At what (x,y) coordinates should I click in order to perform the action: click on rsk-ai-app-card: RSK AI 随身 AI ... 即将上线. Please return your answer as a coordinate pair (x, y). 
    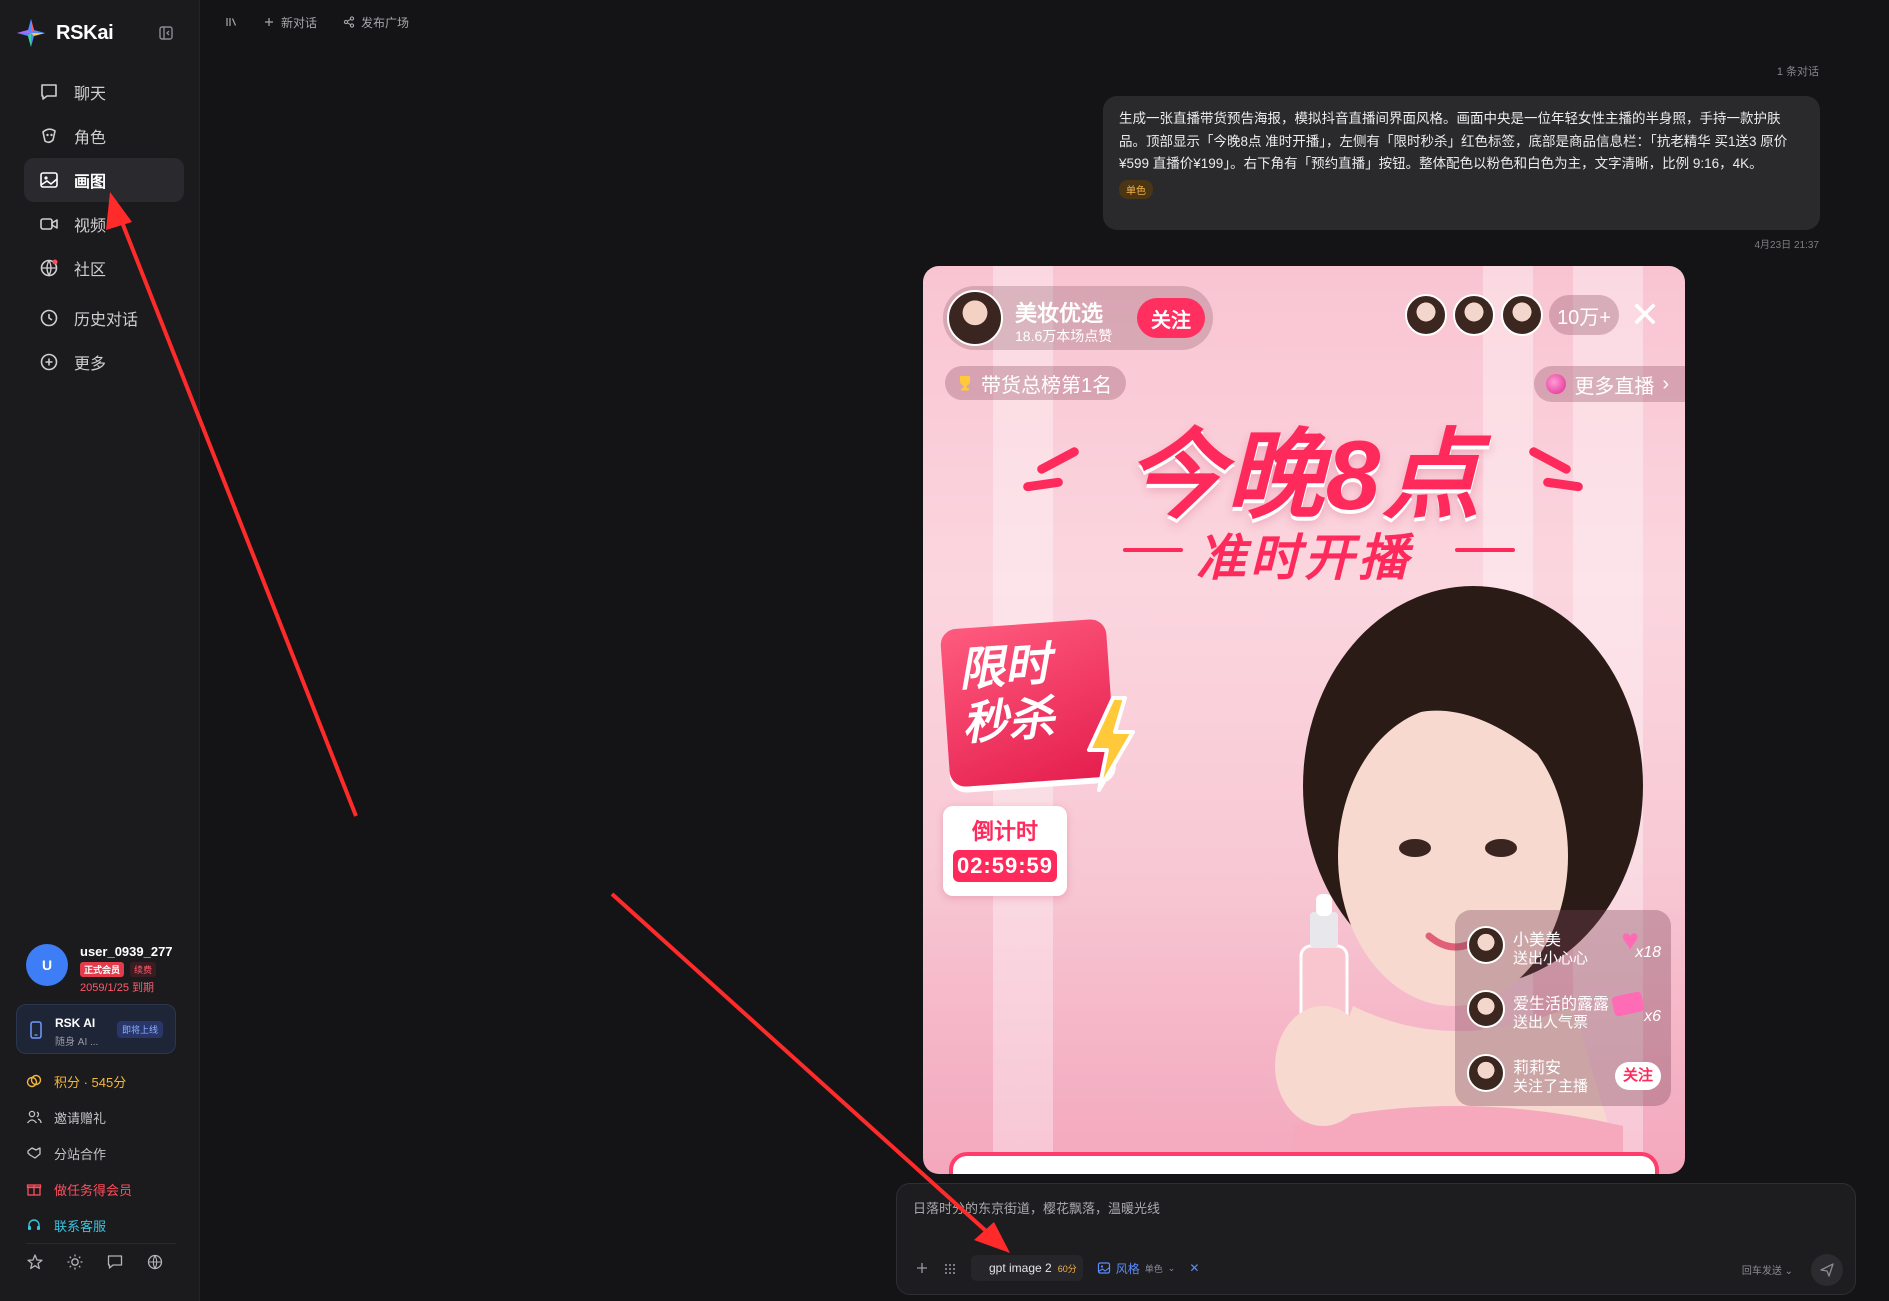
    Looking at the image, I should click on (96, 1029).